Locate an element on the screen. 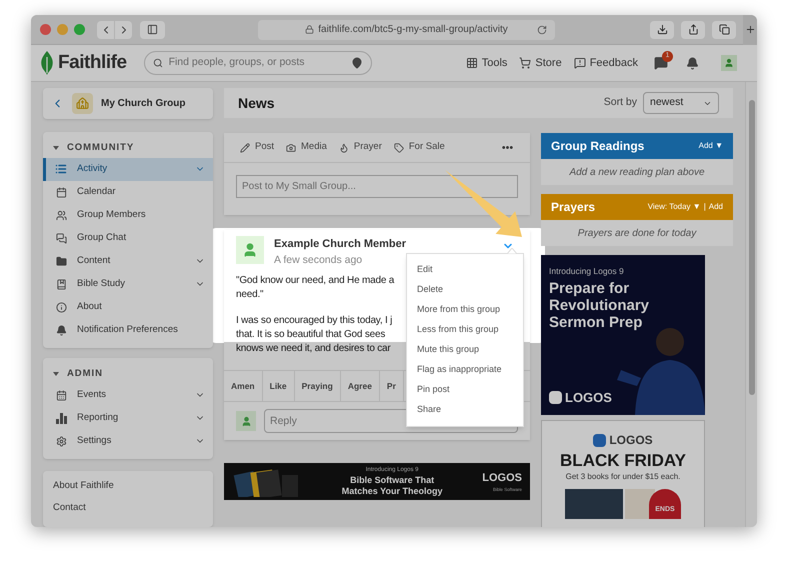  menu-item: More from this group is located at coordinates (465, 310).